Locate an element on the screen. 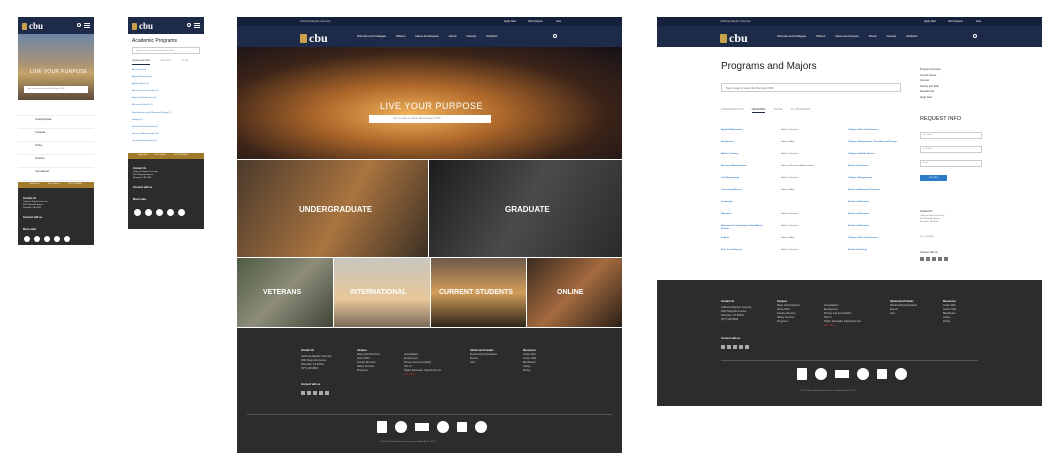 The width and height of the screenshot is (1059, 470). mobile-menu-item: International is located at coordinates (56, 164).